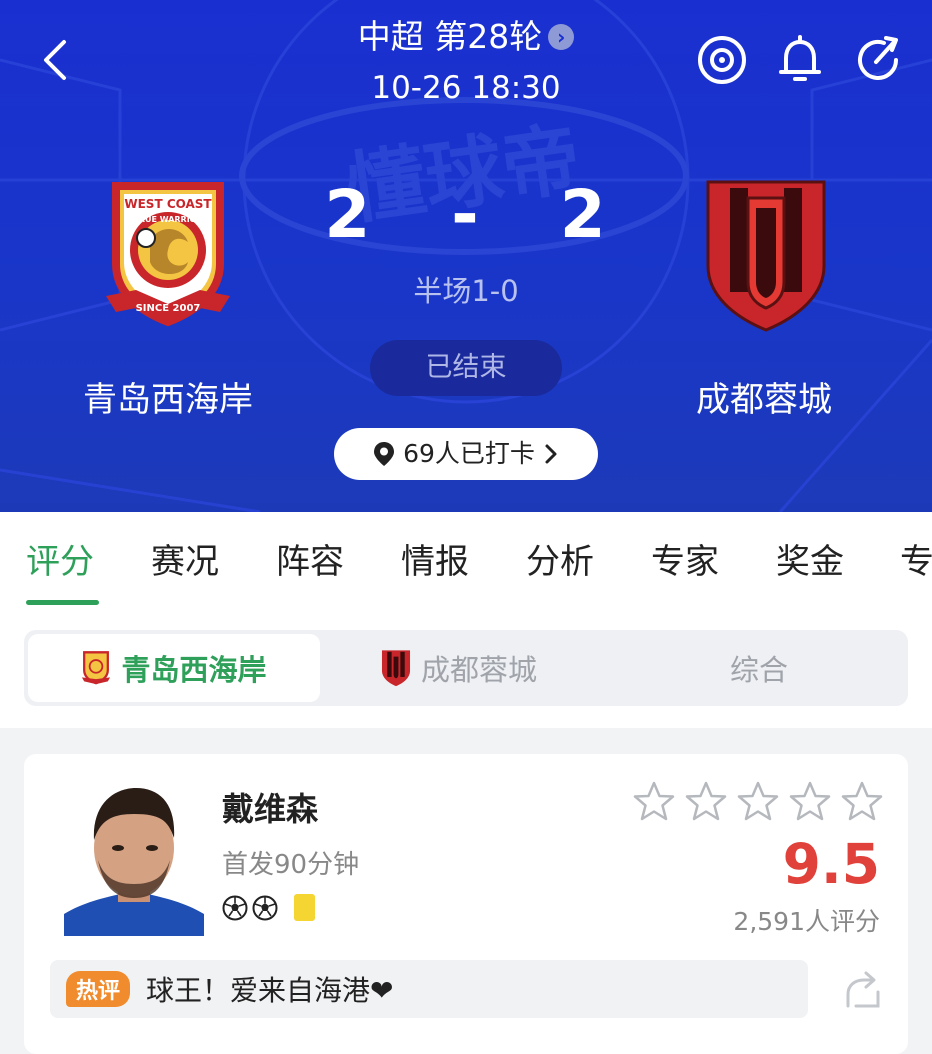 This screenshot has width=932, height=1054. I want to click on switch-overall-label: 综合, so click(758, 670).